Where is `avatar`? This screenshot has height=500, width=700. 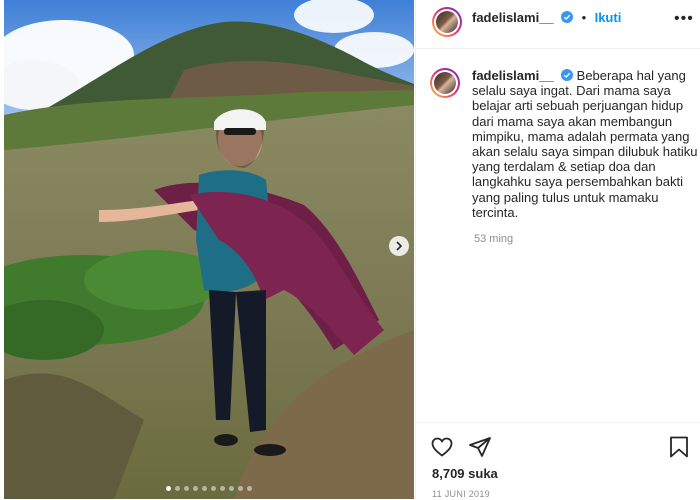
avatar is located at coordinates (447, 22).